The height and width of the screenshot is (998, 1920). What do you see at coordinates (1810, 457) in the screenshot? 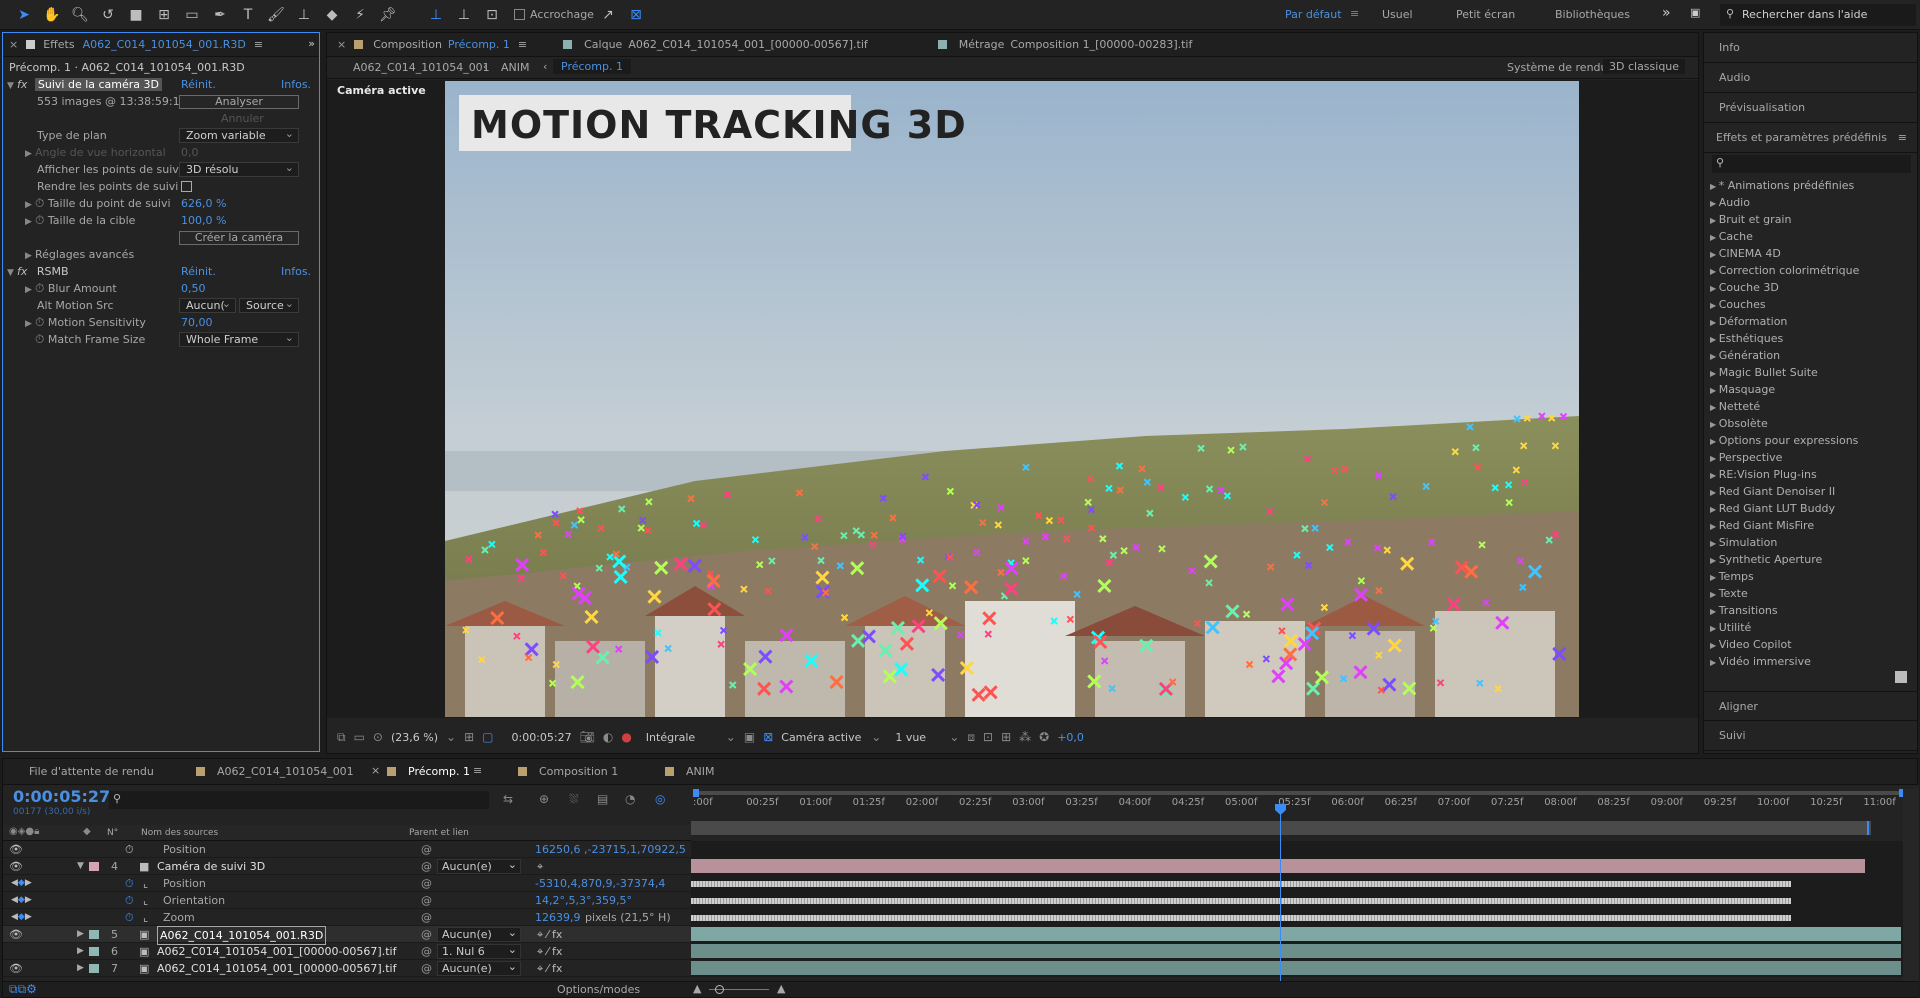
I see `effect-category-item: Perspective` at bounding box center [1810, 457].